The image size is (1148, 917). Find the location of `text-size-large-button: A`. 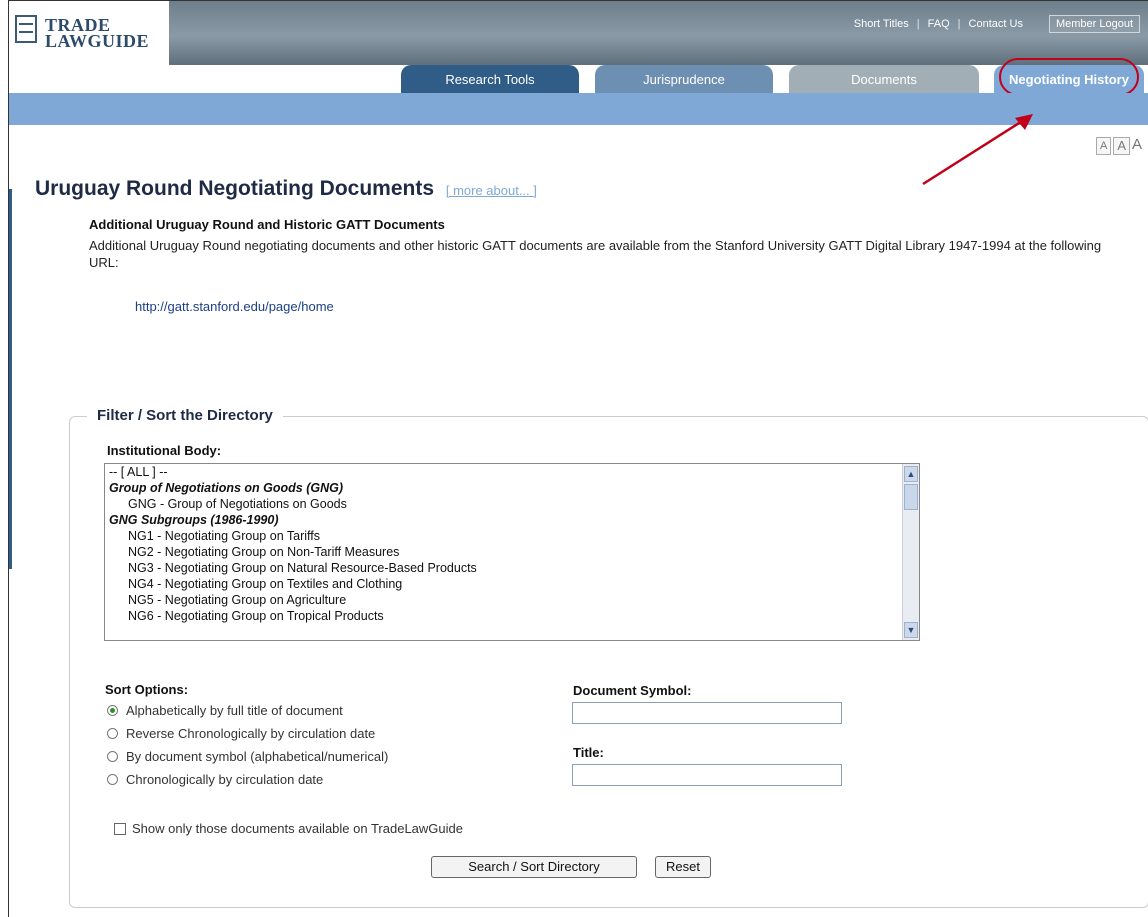

text-size-large-button: A is located at coordinates (1137, 145).